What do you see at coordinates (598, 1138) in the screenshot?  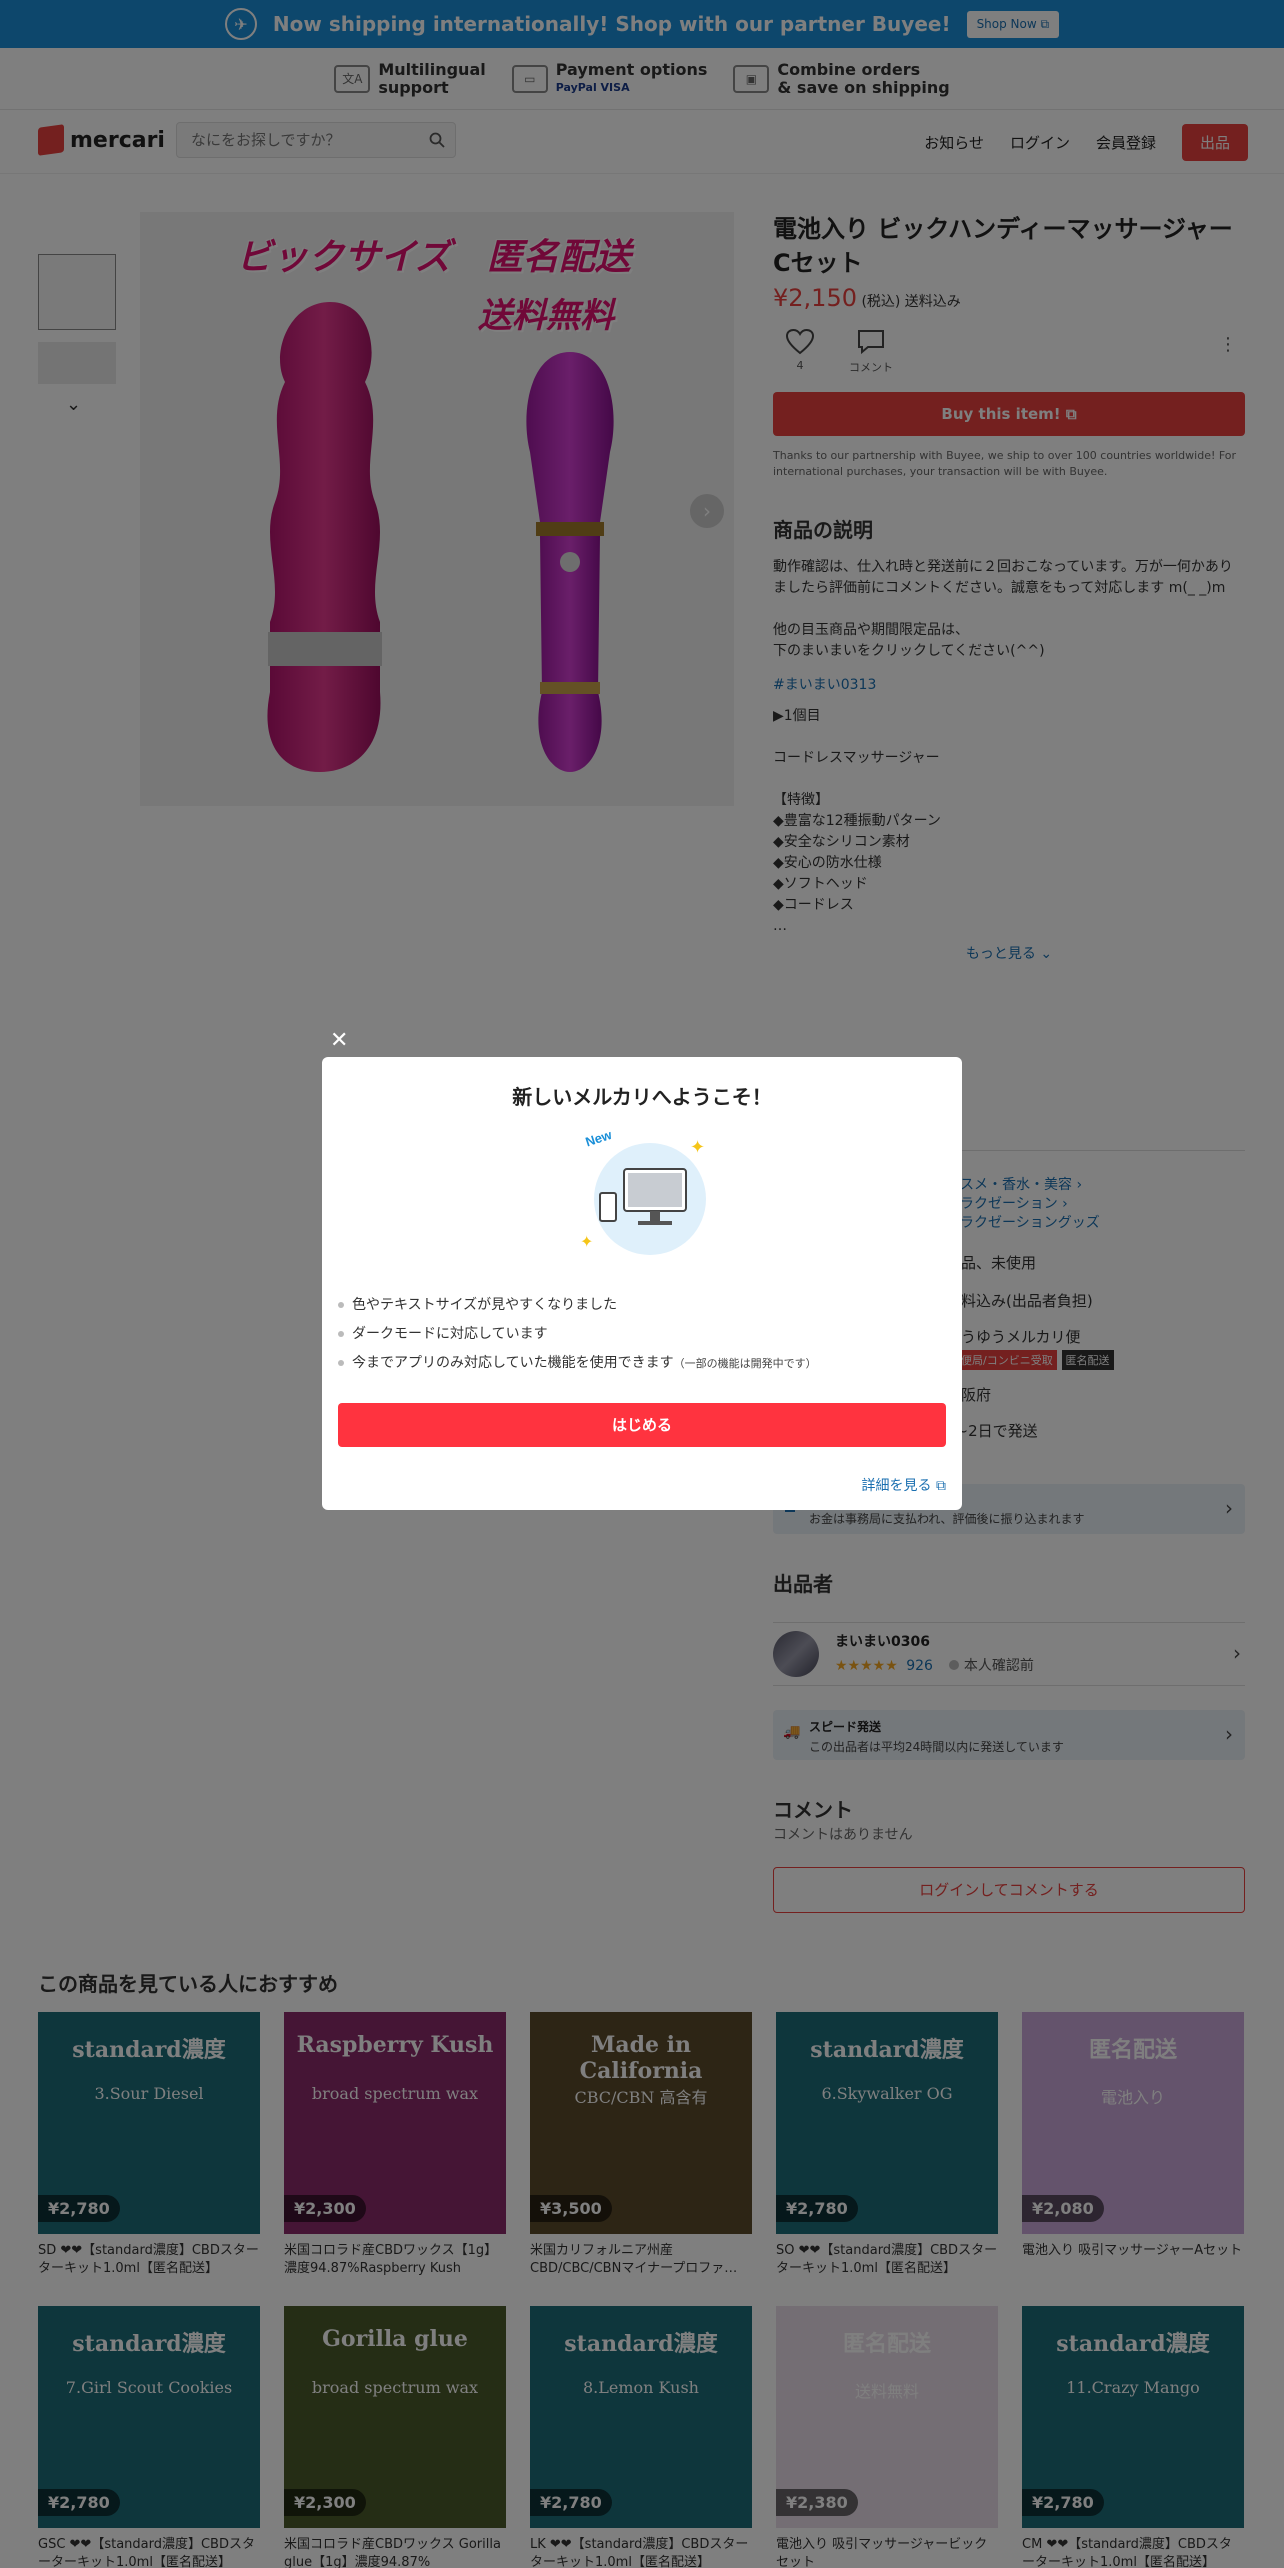 I see `svg-text: New` at bounding box center [598, 1138].